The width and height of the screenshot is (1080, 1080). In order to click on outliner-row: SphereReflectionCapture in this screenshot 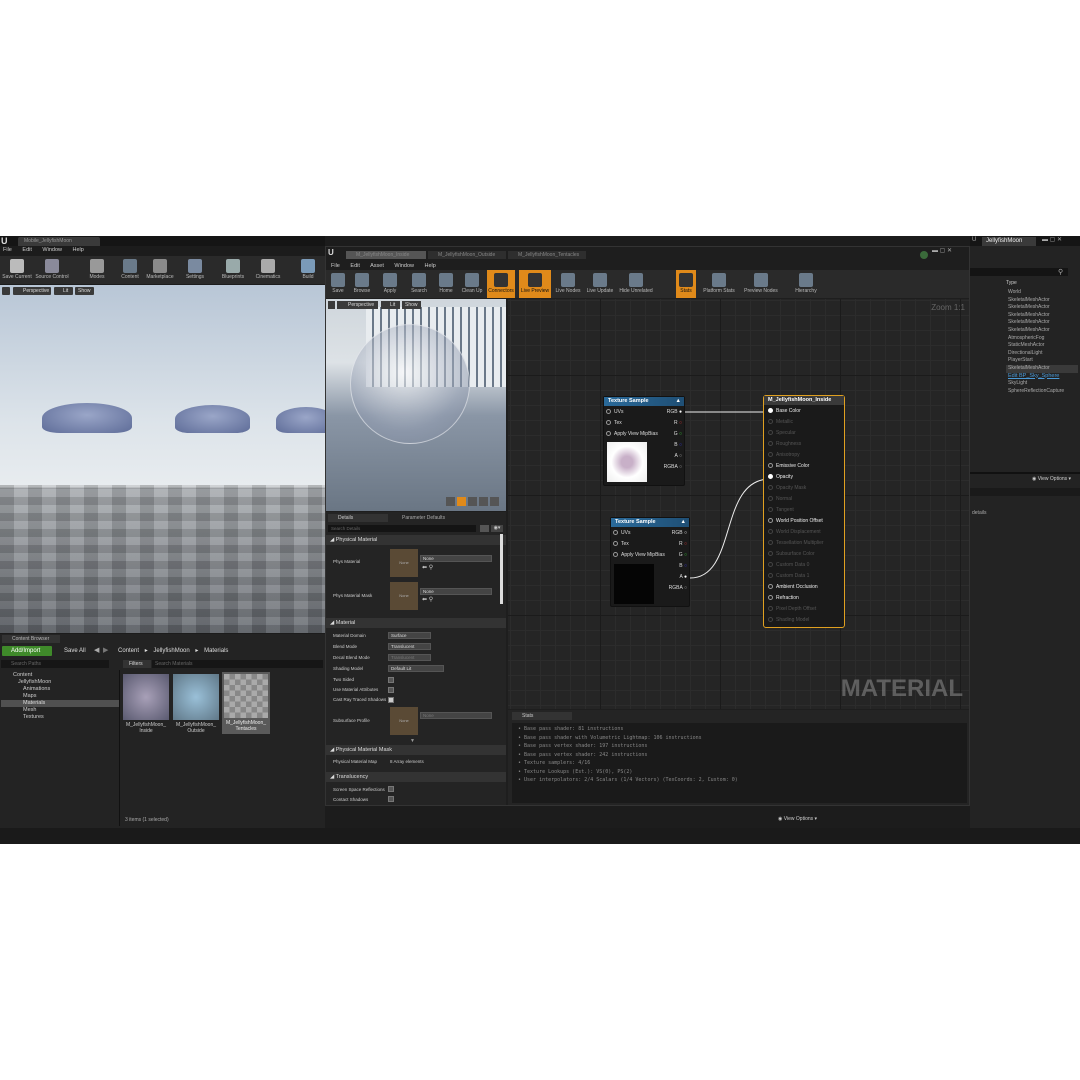, I will do `click(1042, 392)`.